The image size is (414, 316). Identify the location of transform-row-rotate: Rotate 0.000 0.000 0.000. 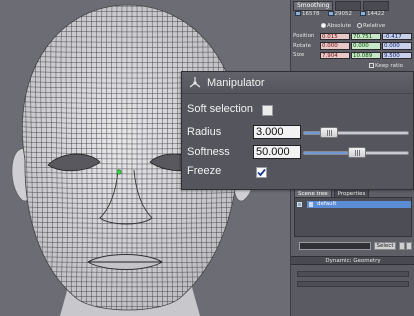
(353, 46).